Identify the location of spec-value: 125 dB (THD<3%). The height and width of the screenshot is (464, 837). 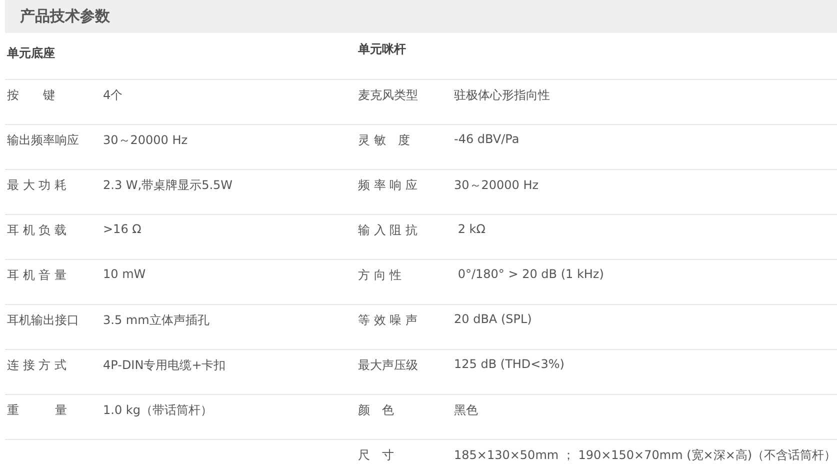
(509, 364).